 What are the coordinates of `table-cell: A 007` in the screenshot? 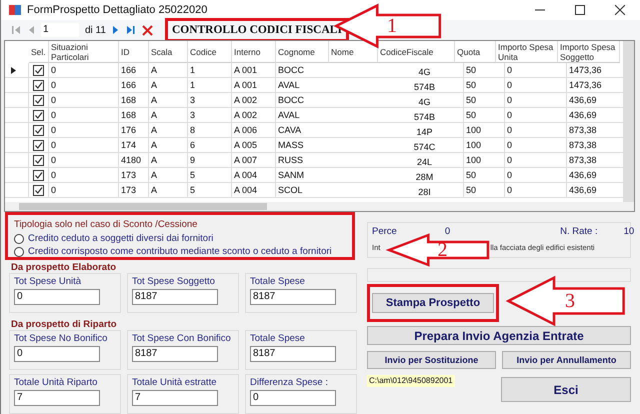 It's located at (246, 160).